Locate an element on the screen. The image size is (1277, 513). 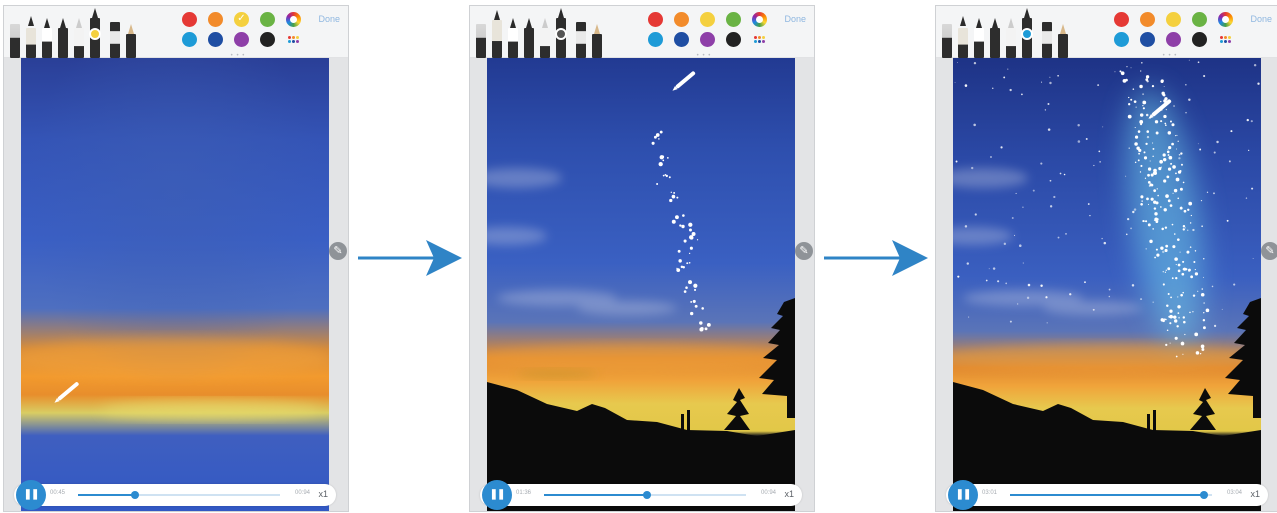
small-tree-silhouette is located at coordinates (1203, 409).